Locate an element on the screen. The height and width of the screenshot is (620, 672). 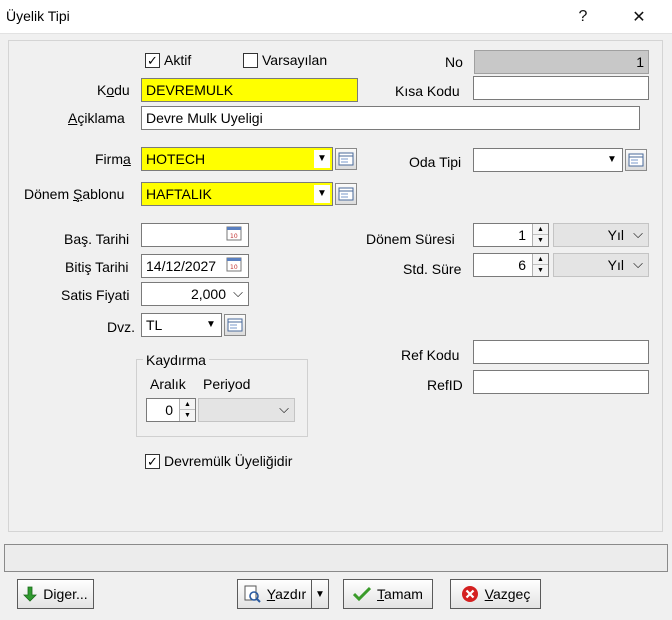
varsayilan-label: Varsayılan is located at coordinates (295, 60).